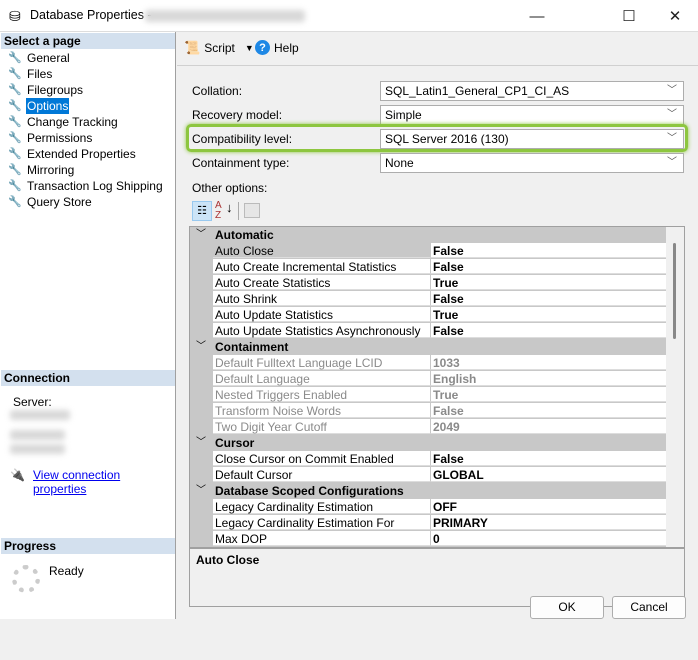  I want to click on sidebar-item-query-store: 🔧 Query Store, so click(50, 202).